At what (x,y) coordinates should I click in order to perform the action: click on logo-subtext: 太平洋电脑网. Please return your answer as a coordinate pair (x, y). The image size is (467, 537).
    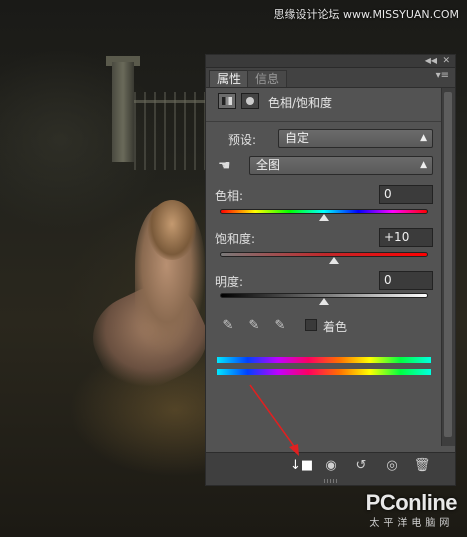
    Looking at the image, I should click on (411, 523).